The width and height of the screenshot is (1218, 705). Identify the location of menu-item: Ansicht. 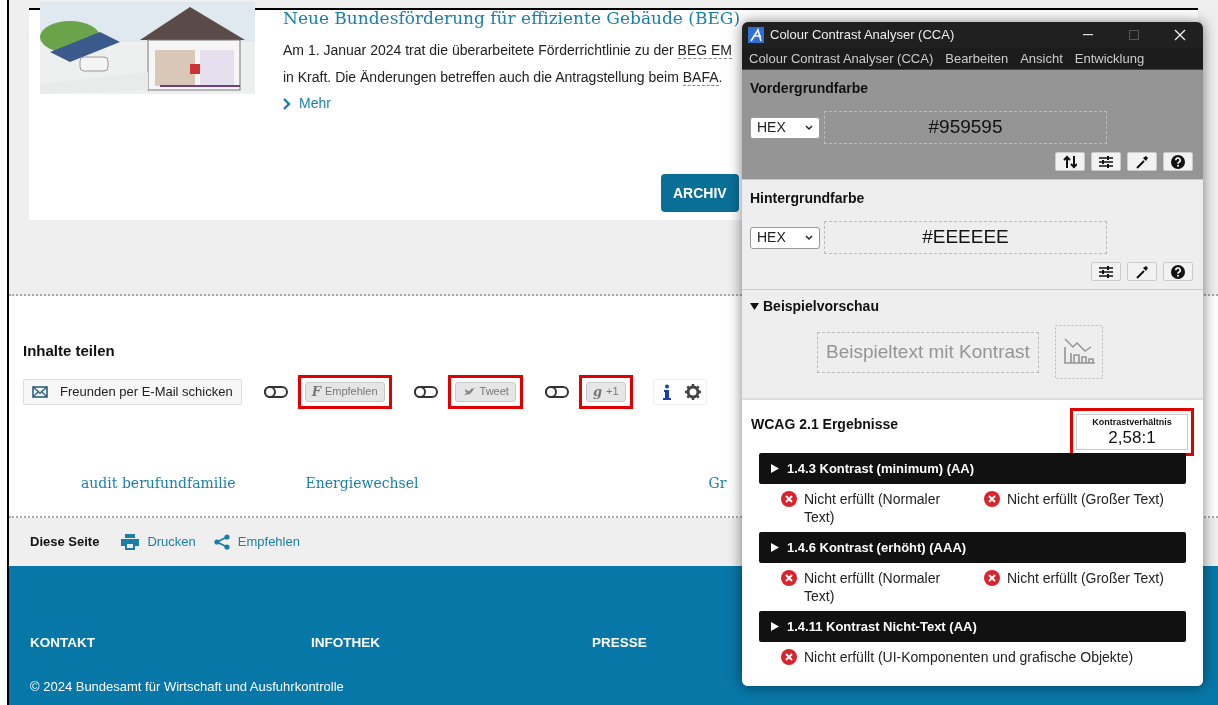
(1041, 58).